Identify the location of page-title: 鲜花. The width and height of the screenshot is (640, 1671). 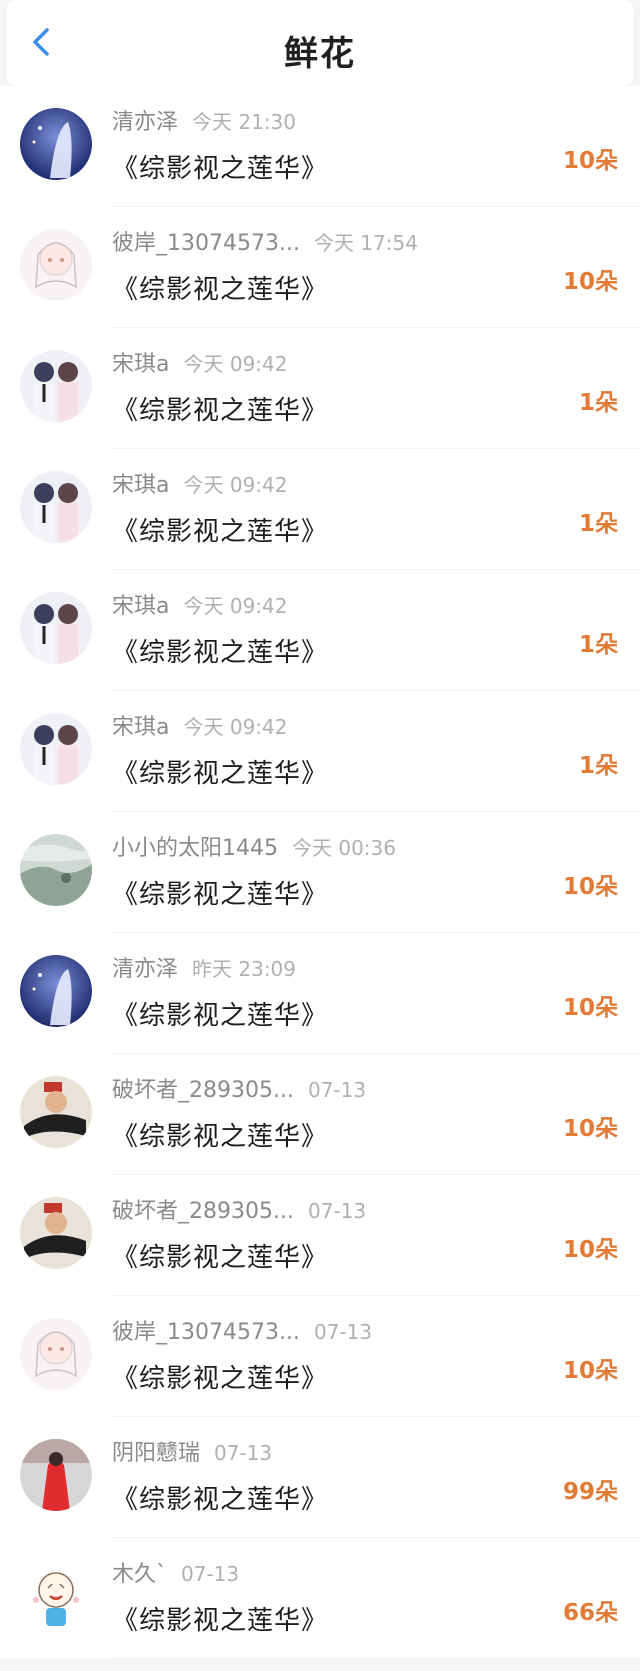
(320, 54).